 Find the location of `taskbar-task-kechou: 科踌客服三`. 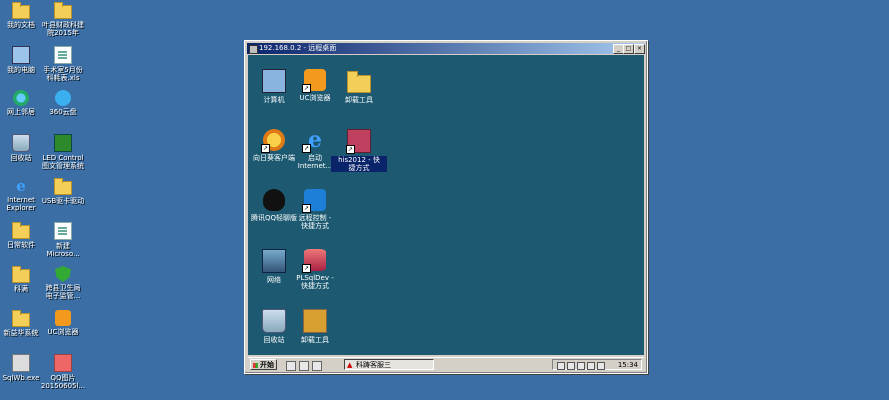

taskbar-task-kechou: 科踌客服三 is located at coordinates (389, 364).